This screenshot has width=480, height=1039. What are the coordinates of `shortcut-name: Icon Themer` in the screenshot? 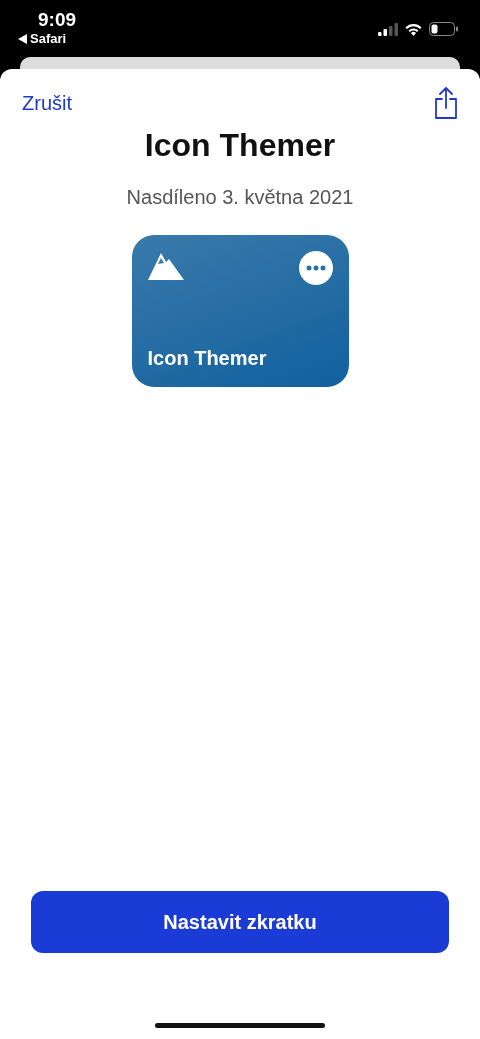 It's located at (207, 358).